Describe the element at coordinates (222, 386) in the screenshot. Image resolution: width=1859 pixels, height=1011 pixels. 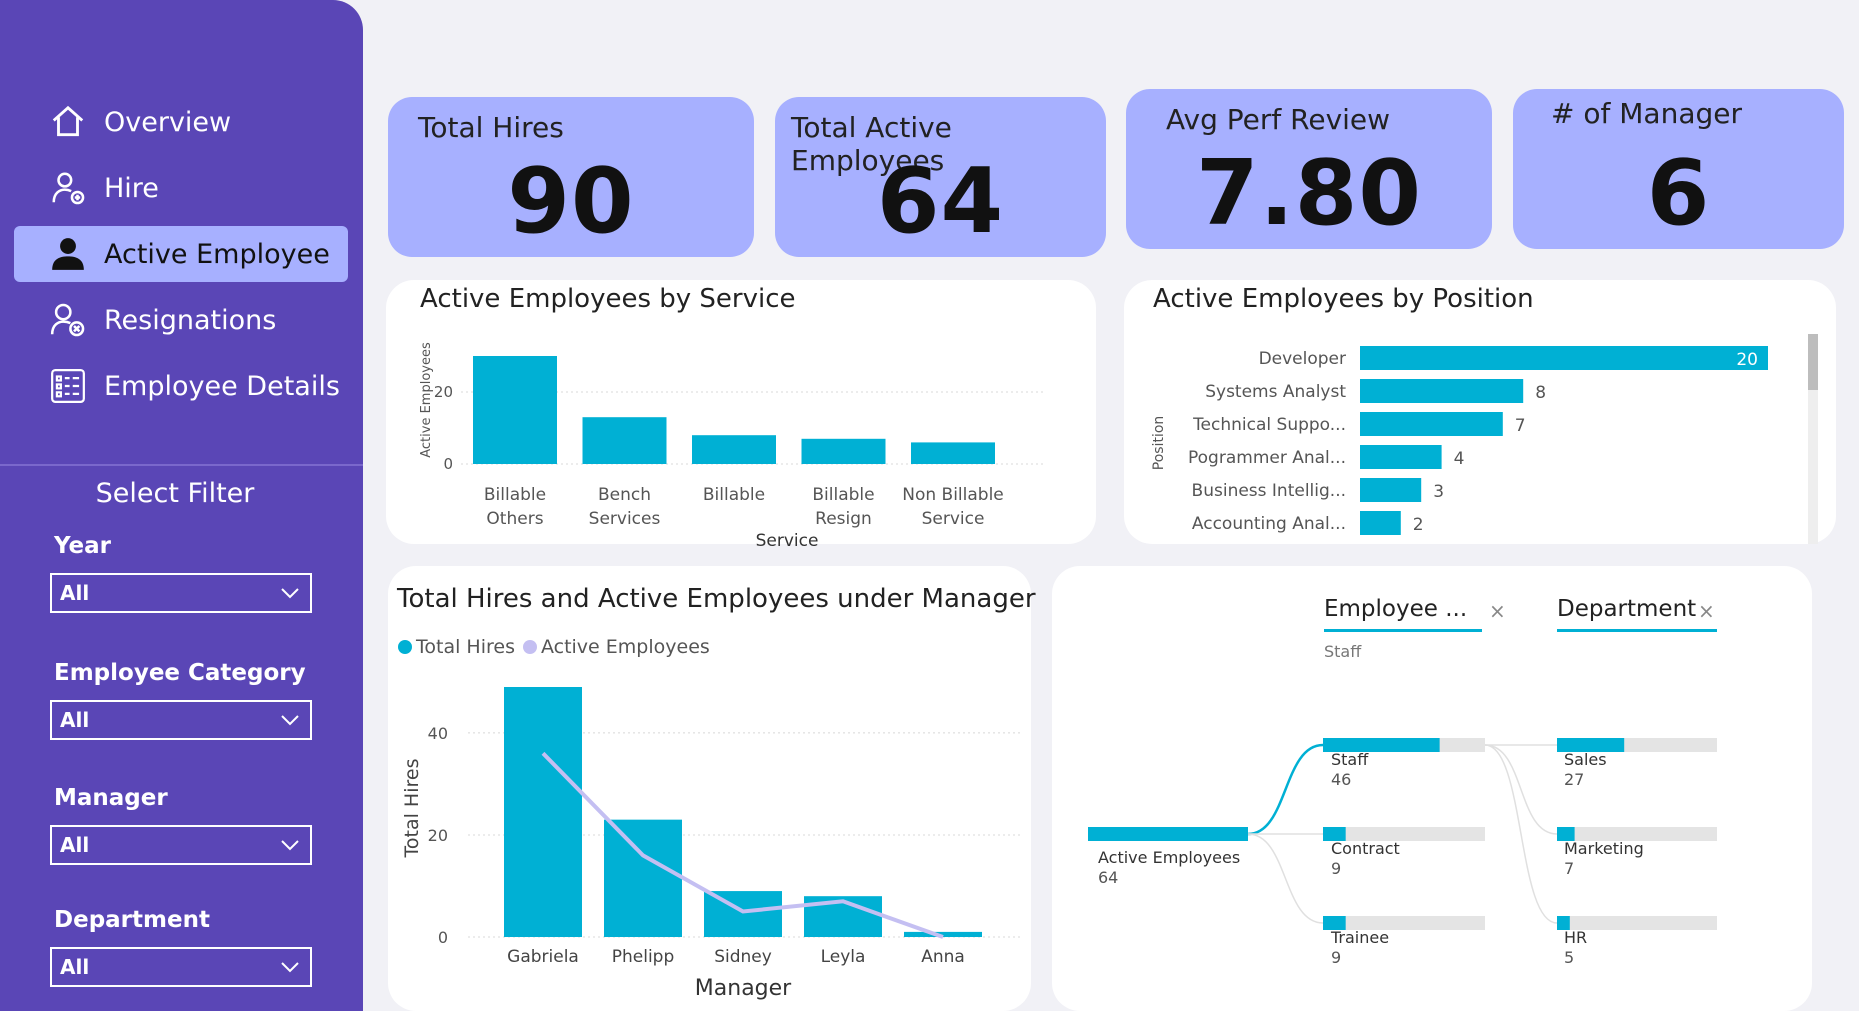
I see `nav-label: Employee Details` at that location.